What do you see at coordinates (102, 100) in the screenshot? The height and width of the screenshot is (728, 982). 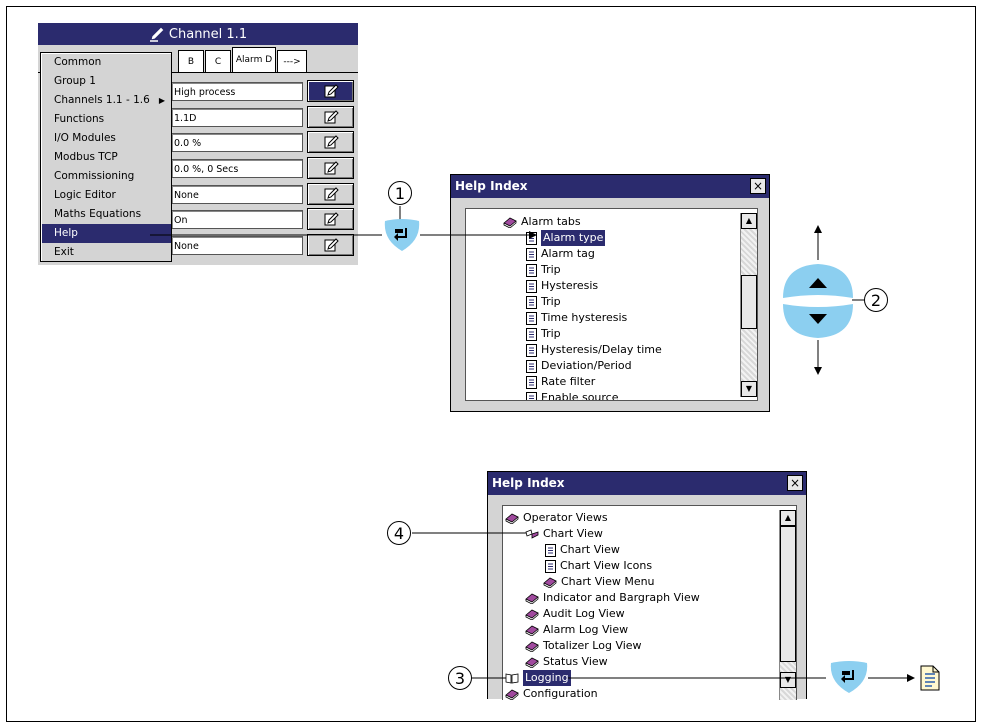 I see `menu-item-channels-label: Channels 1.1 - 1.6` at bounding box center [102, 100].